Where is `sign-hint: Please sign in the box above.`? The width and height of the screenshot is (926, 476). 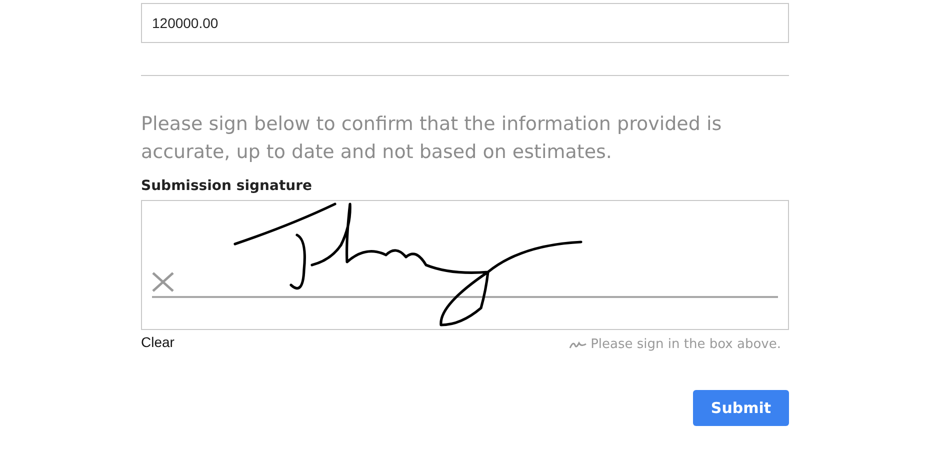 sign-hint: Please sign in the box above. is located at coordinates (685, 344).